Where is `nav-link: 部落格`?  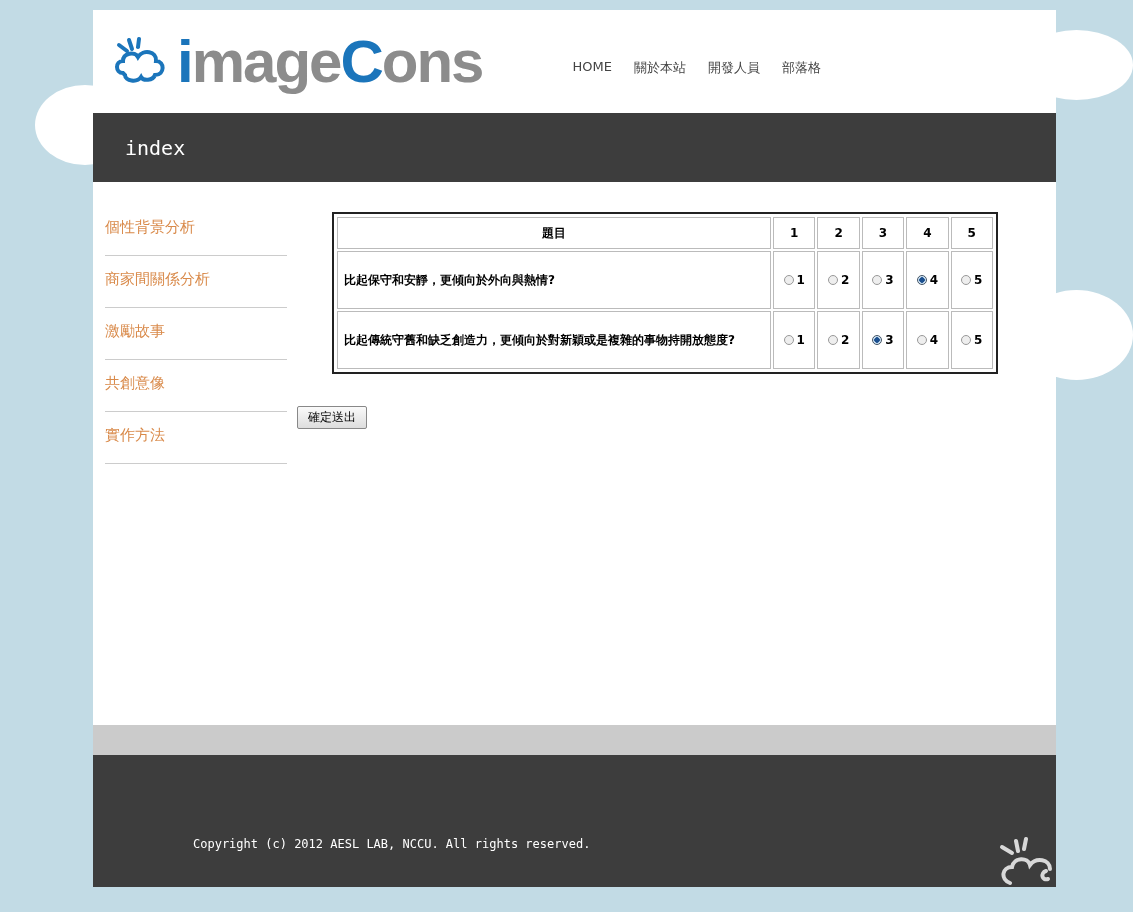
nav-link: 部落格 is located at coordinates (801, 67).